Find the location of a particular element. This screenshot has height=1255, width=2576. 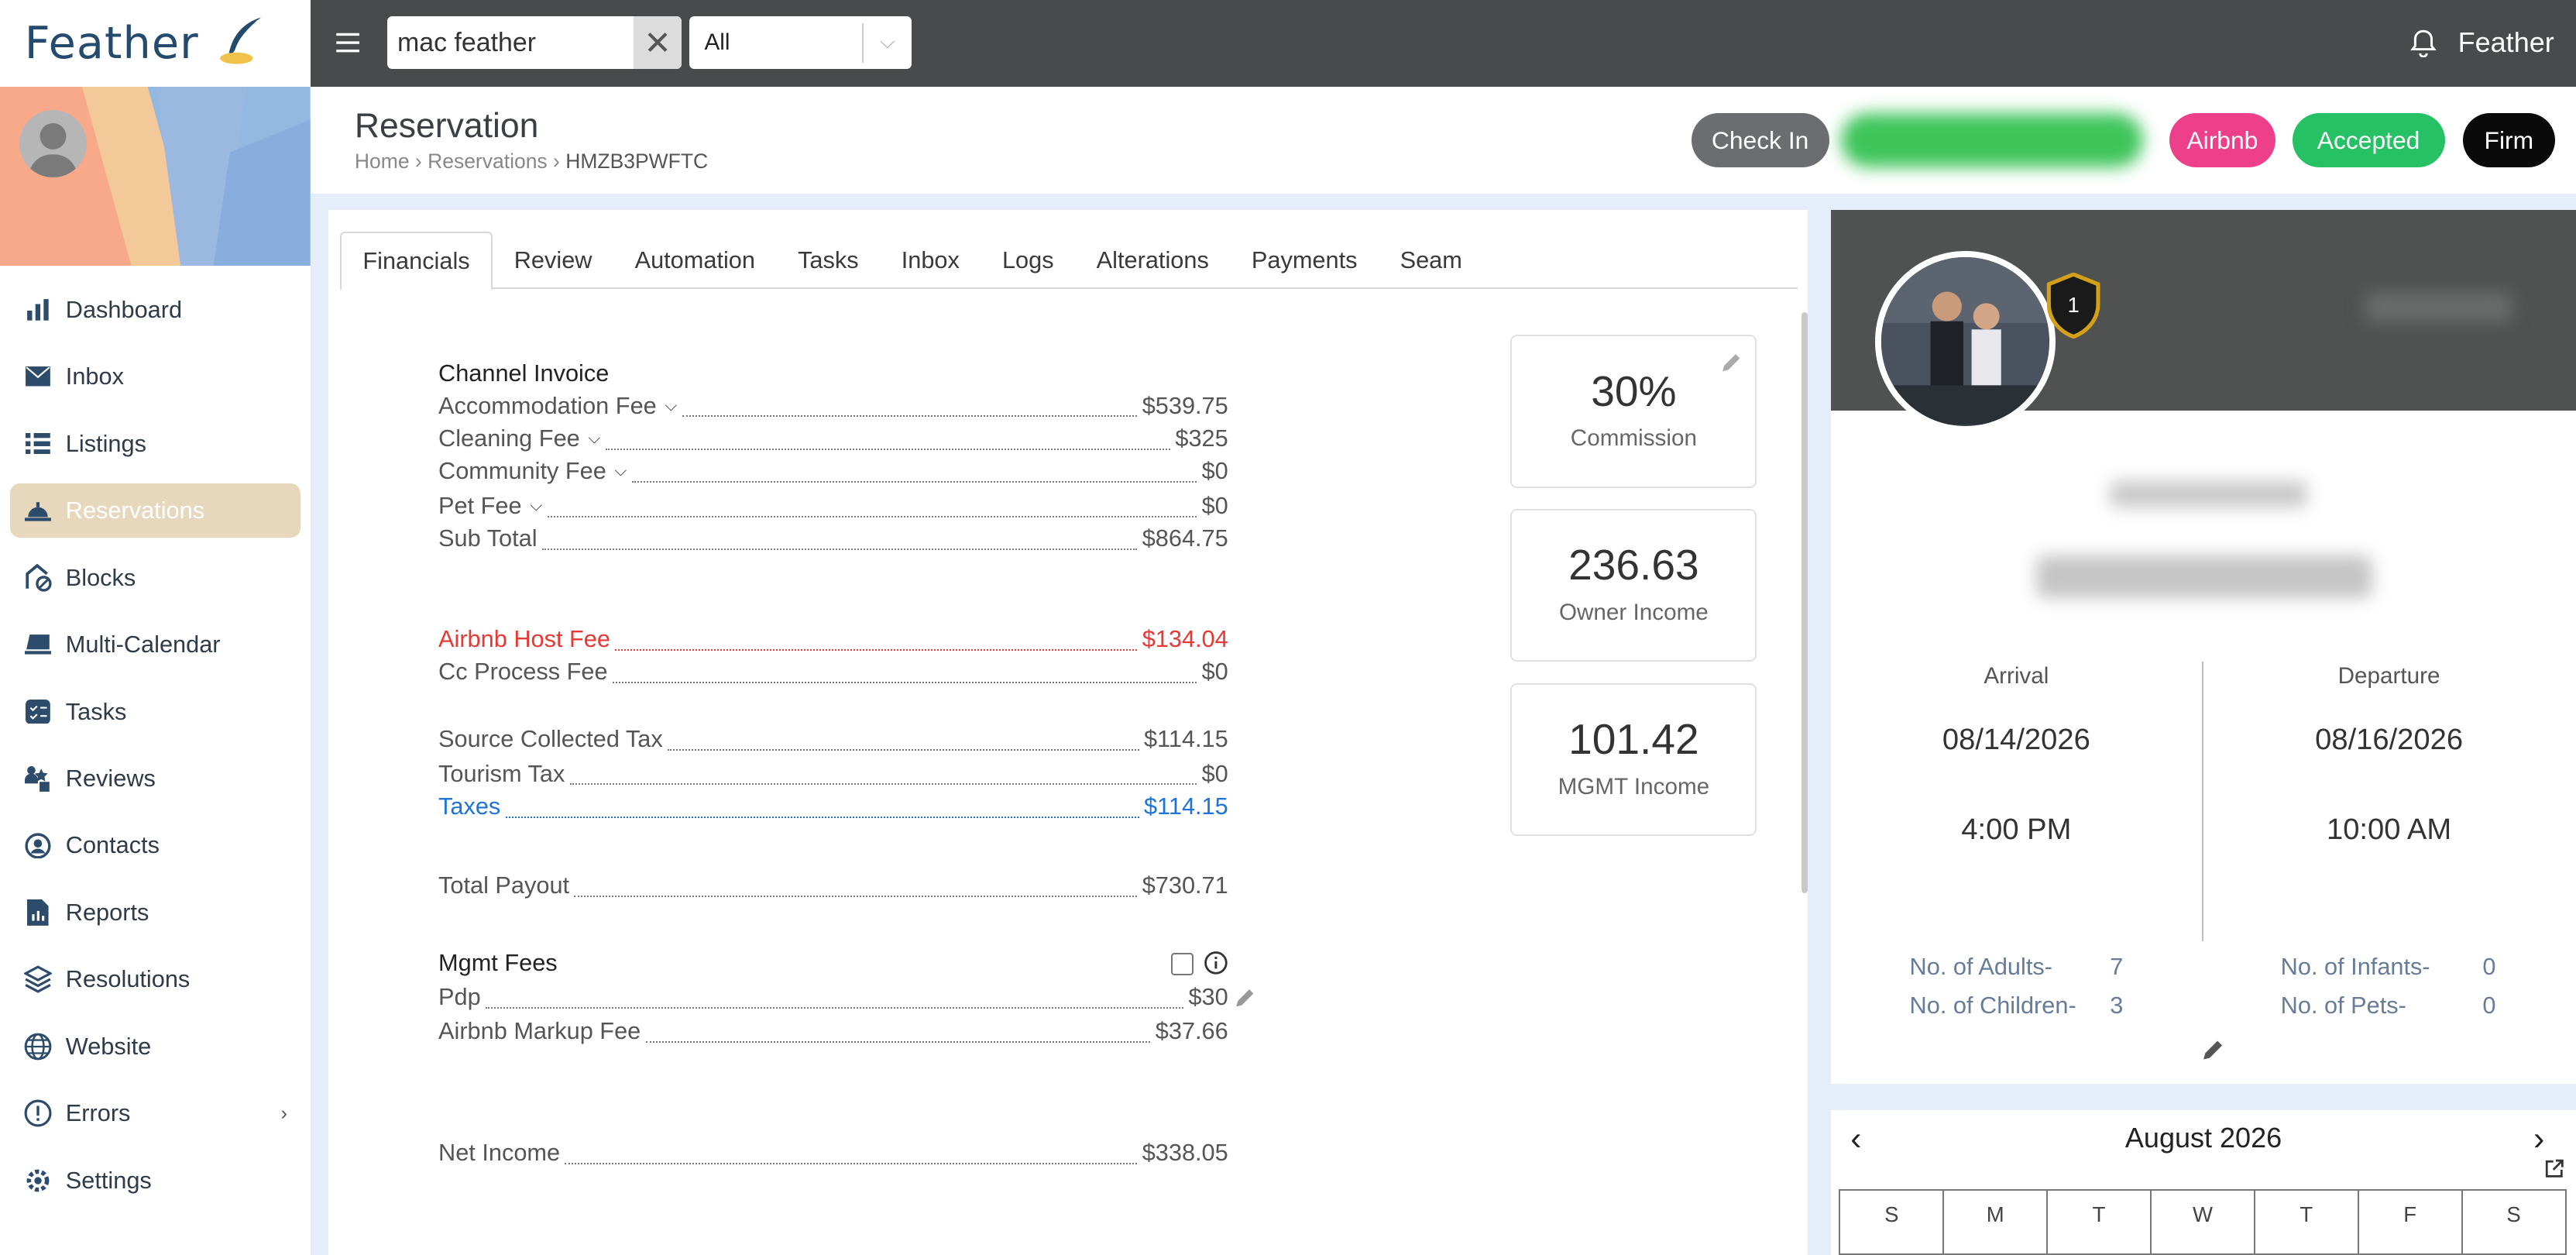

sidebar-item-dashboard: Dashboard is located at coordinates (155, 310).